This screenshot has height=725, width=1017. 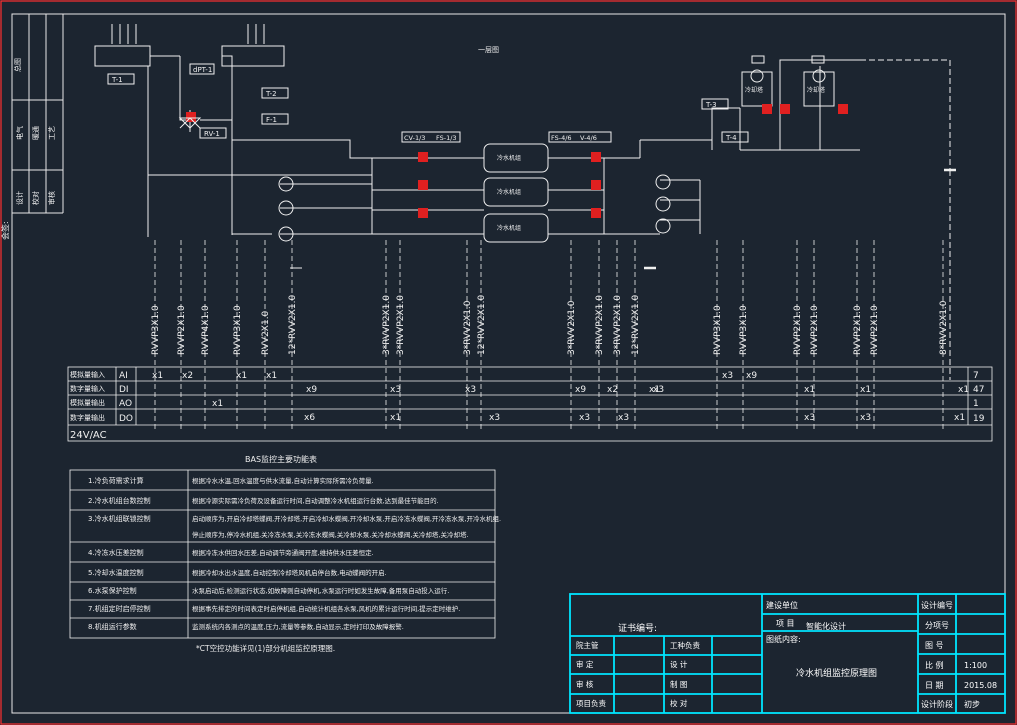 I want to click on function-no: 8.机组运行参数, so click(x=112, y=626).